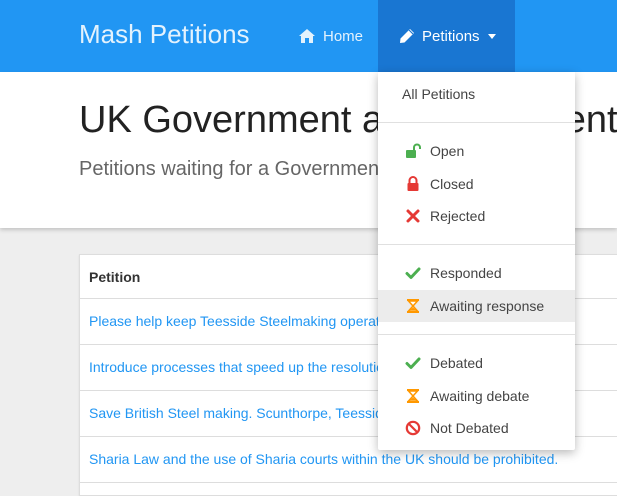 This screenshot has height=496, width=617. Describe the element at coordinates (407, 36) in the screenshot. I see `pencil-icon` at that location.